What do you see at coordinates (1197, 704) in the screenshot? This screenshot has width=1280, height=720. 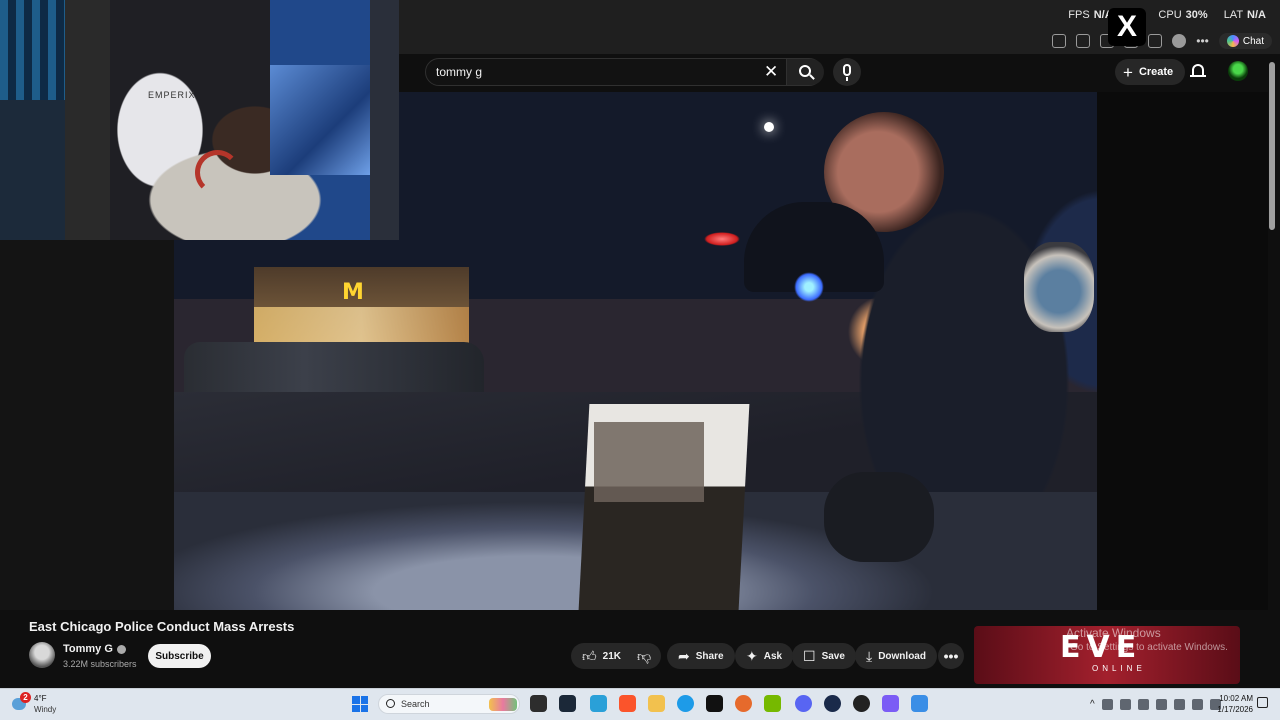 I see `volume-icon` at bounding box center [1197, 704].